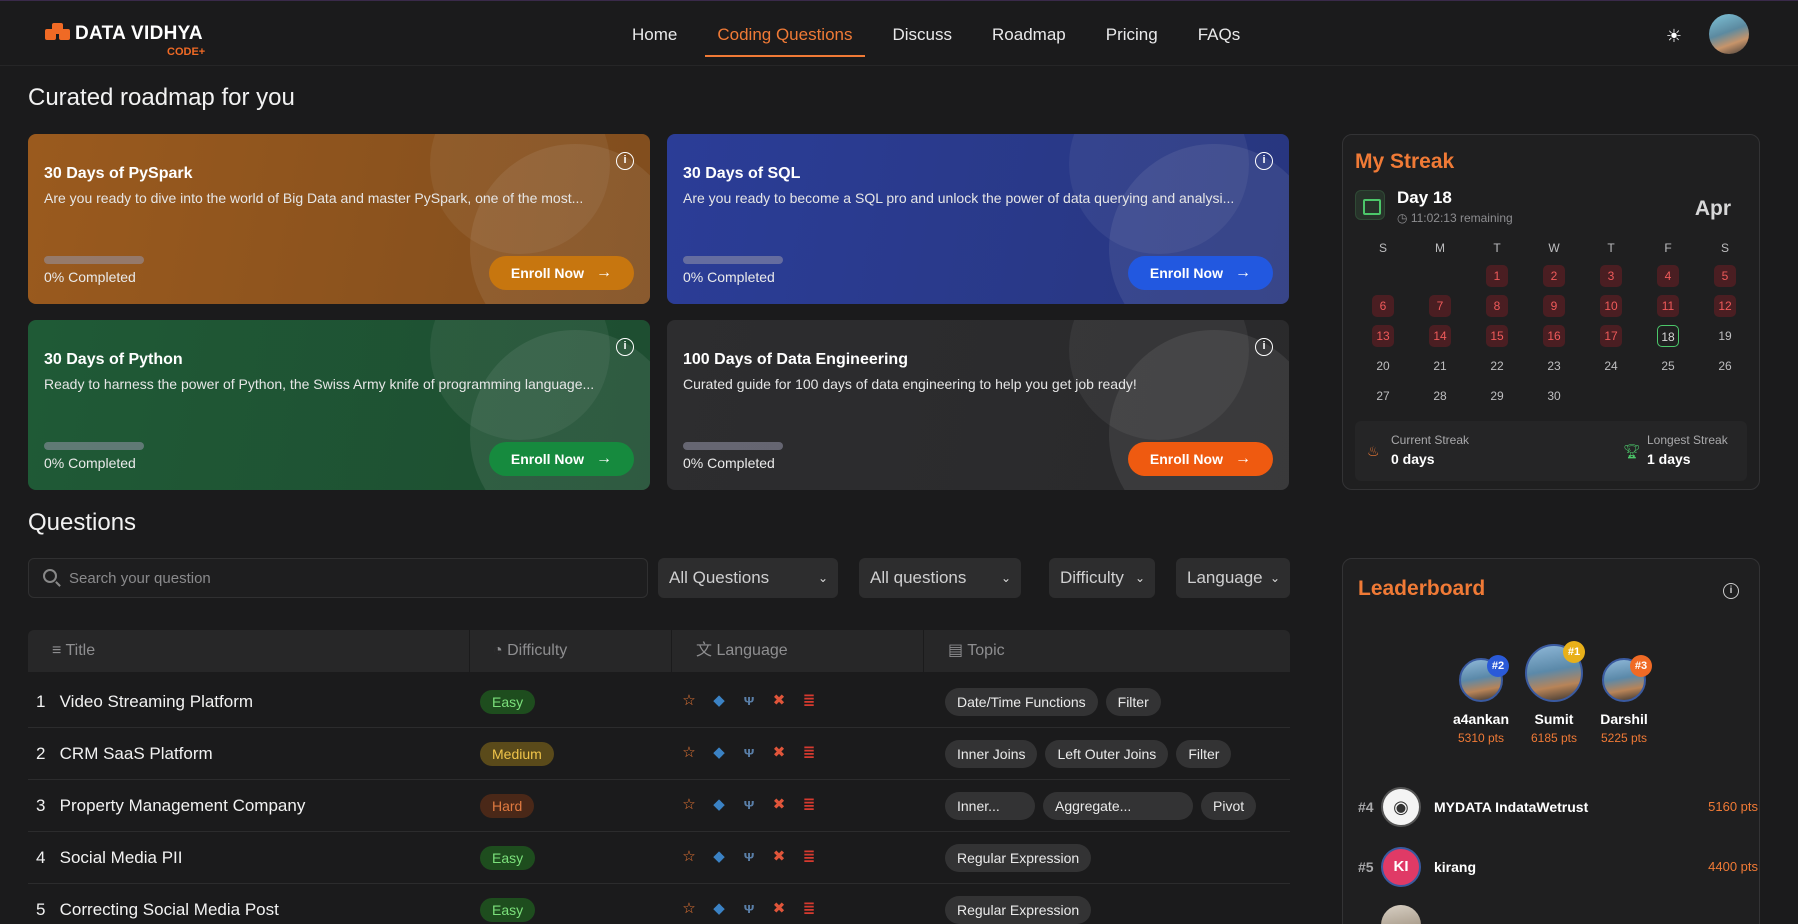 The width and height of the screenshot is (1798, 924). What do you see at coordinates (1497, 276) in the screenshot?
I see `calendar-day: 1` at bounding box center [1497, 276].